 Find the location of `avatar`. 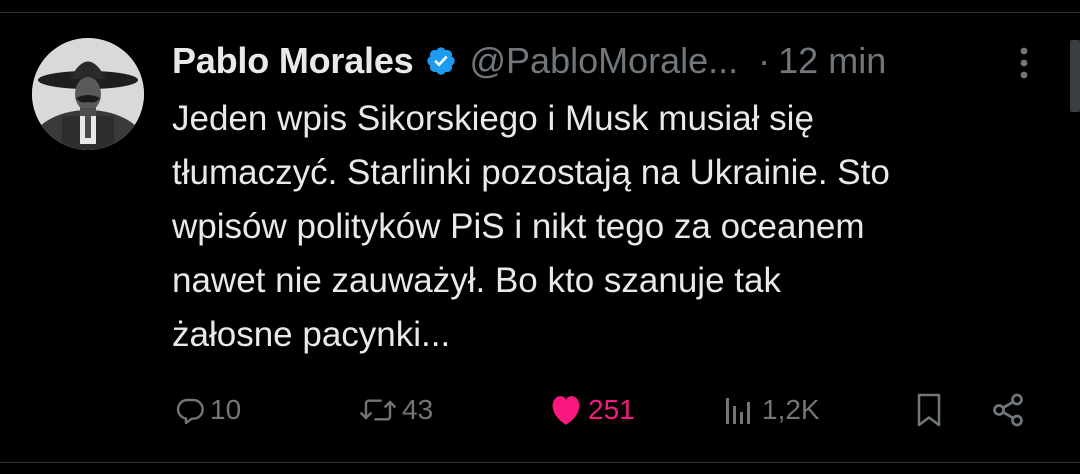

avatar is located at coordinates (88, 94).